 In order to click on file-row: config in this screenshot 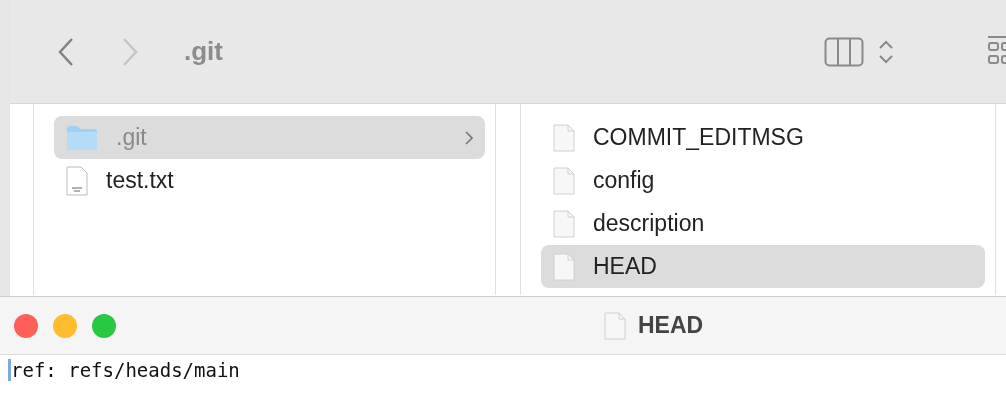, I will do `click(763, 180)`.